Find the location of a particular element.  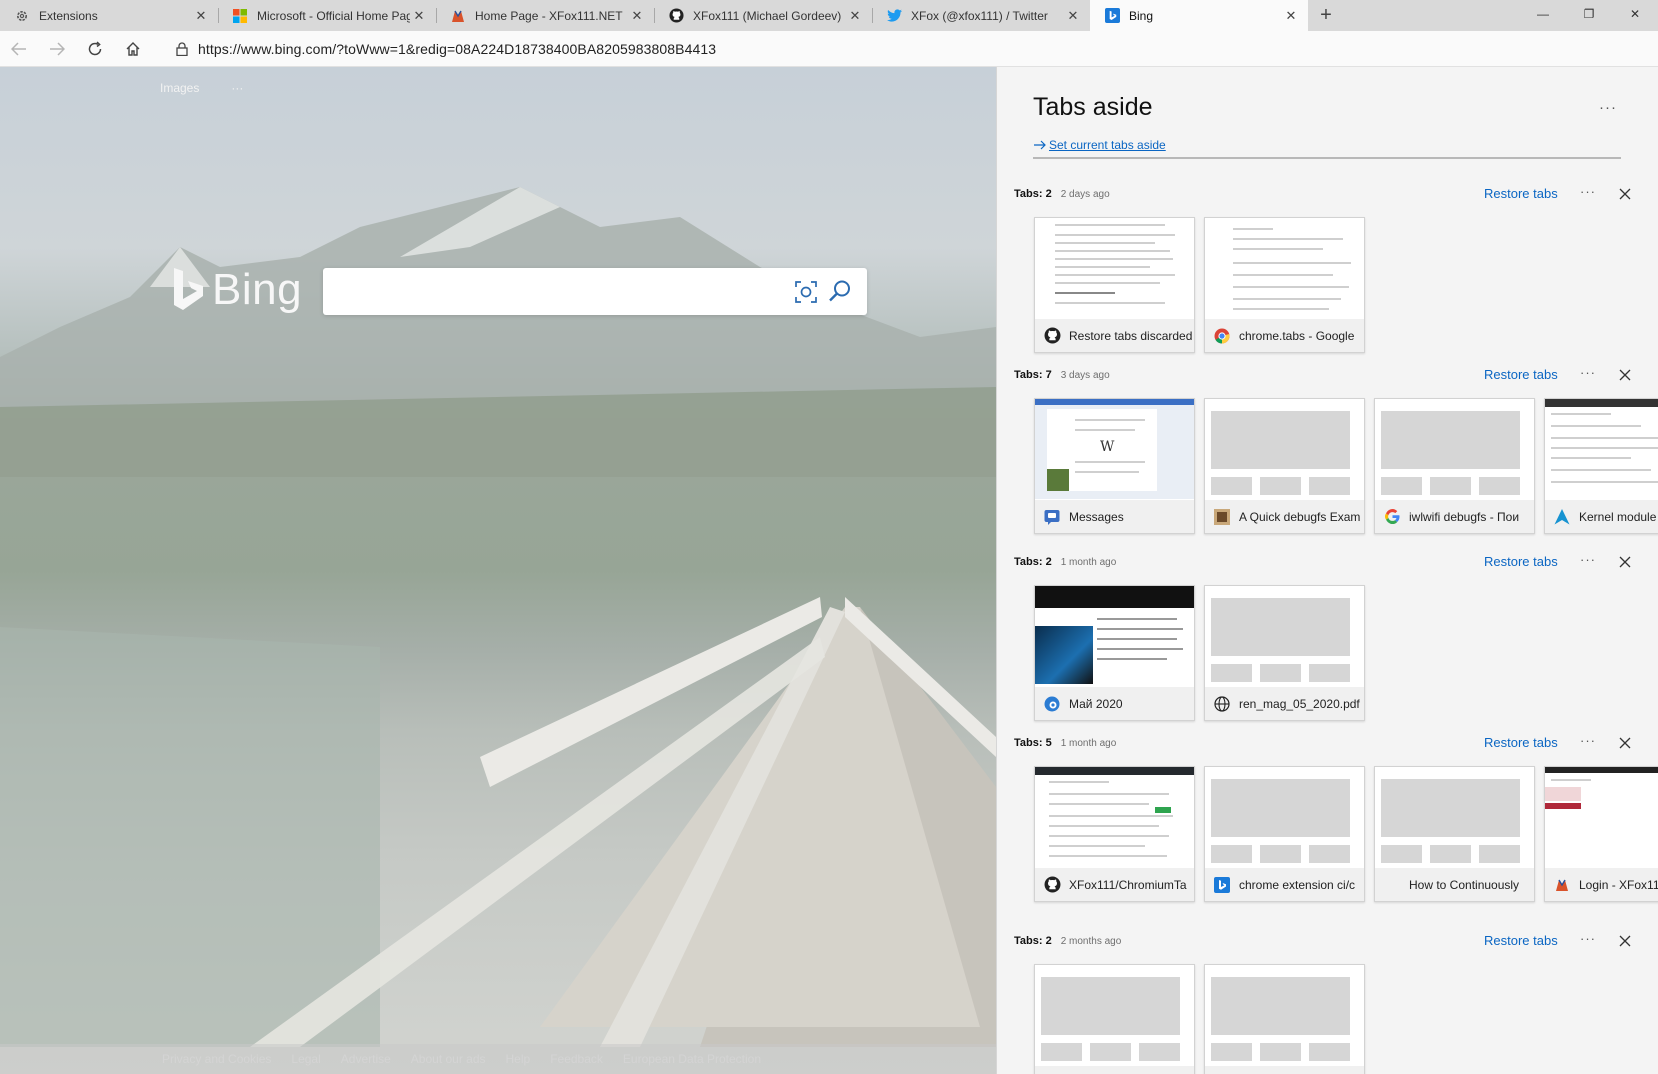

images-link: Images is located at coordinates (179, 88).